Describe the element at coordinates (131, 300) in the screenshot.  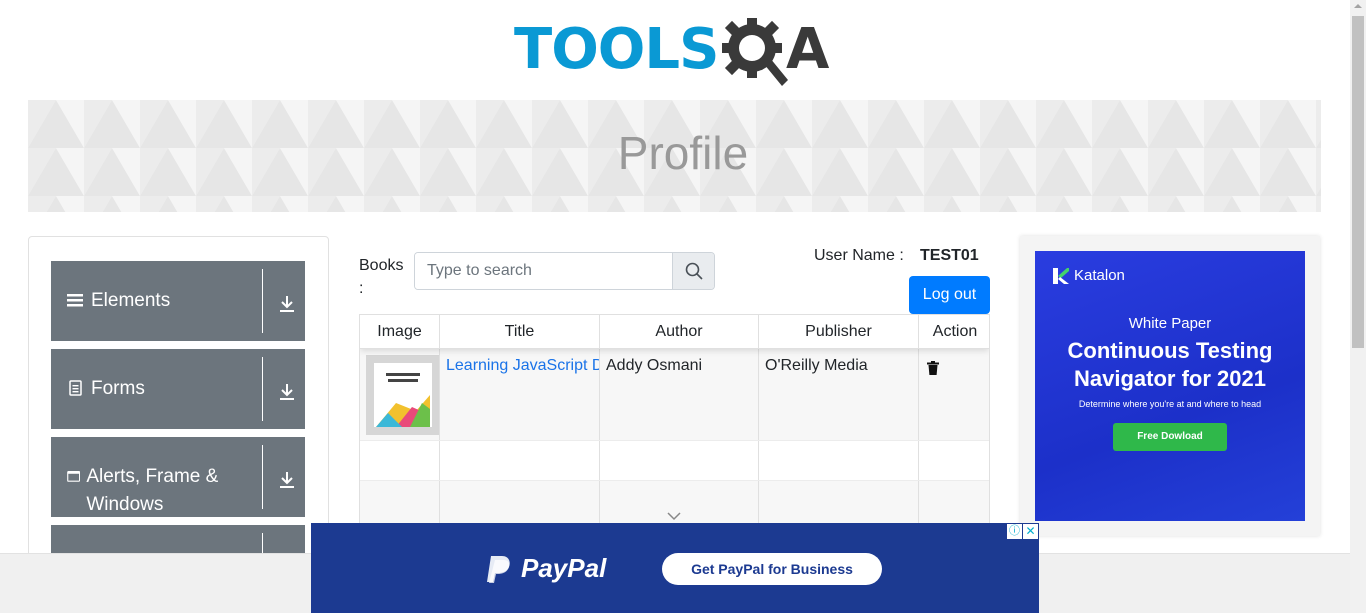
I see `sidebar-group-label: Elements` at that location.